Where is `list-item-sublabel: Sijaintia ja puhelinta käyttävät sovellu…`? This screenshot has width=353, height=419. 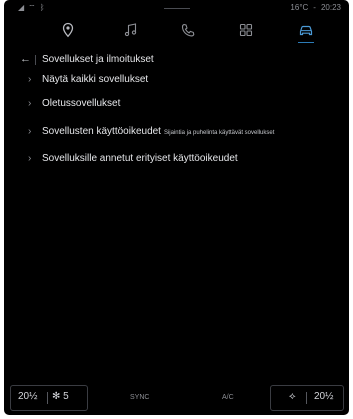
list-item-sublabel: Sijaintia ja puhelinta käyttävät sovellu… is located at coordinates (219, 133).